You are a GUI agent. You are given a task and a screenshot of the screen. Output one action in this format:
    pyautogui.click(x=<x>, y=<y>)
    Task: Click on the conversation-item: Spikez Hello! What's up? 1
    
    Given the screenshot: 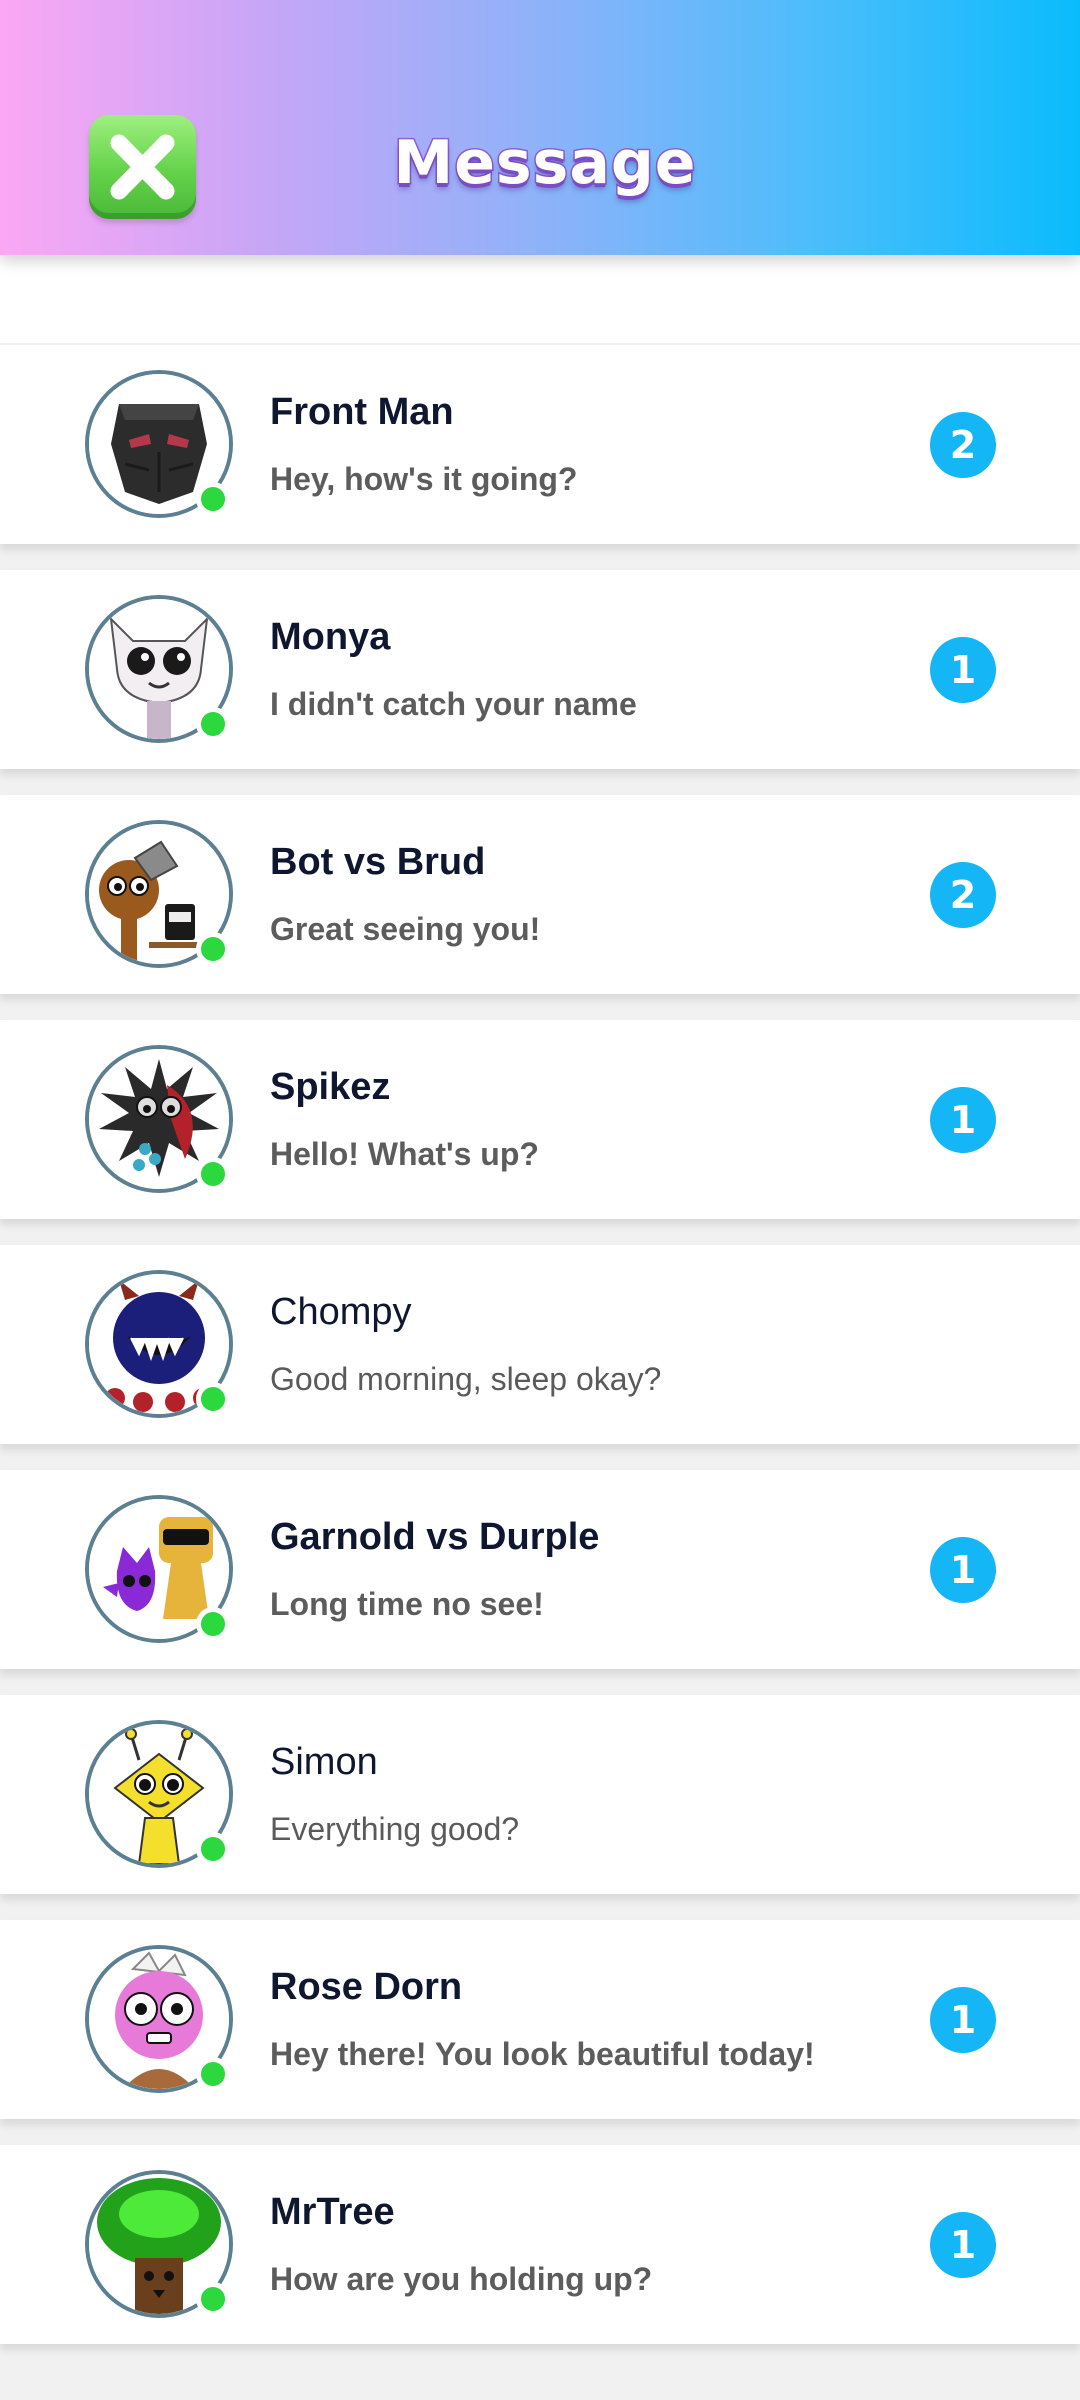 What is the action you would take?
    pyautogui.click(x=540, y=1119)
    